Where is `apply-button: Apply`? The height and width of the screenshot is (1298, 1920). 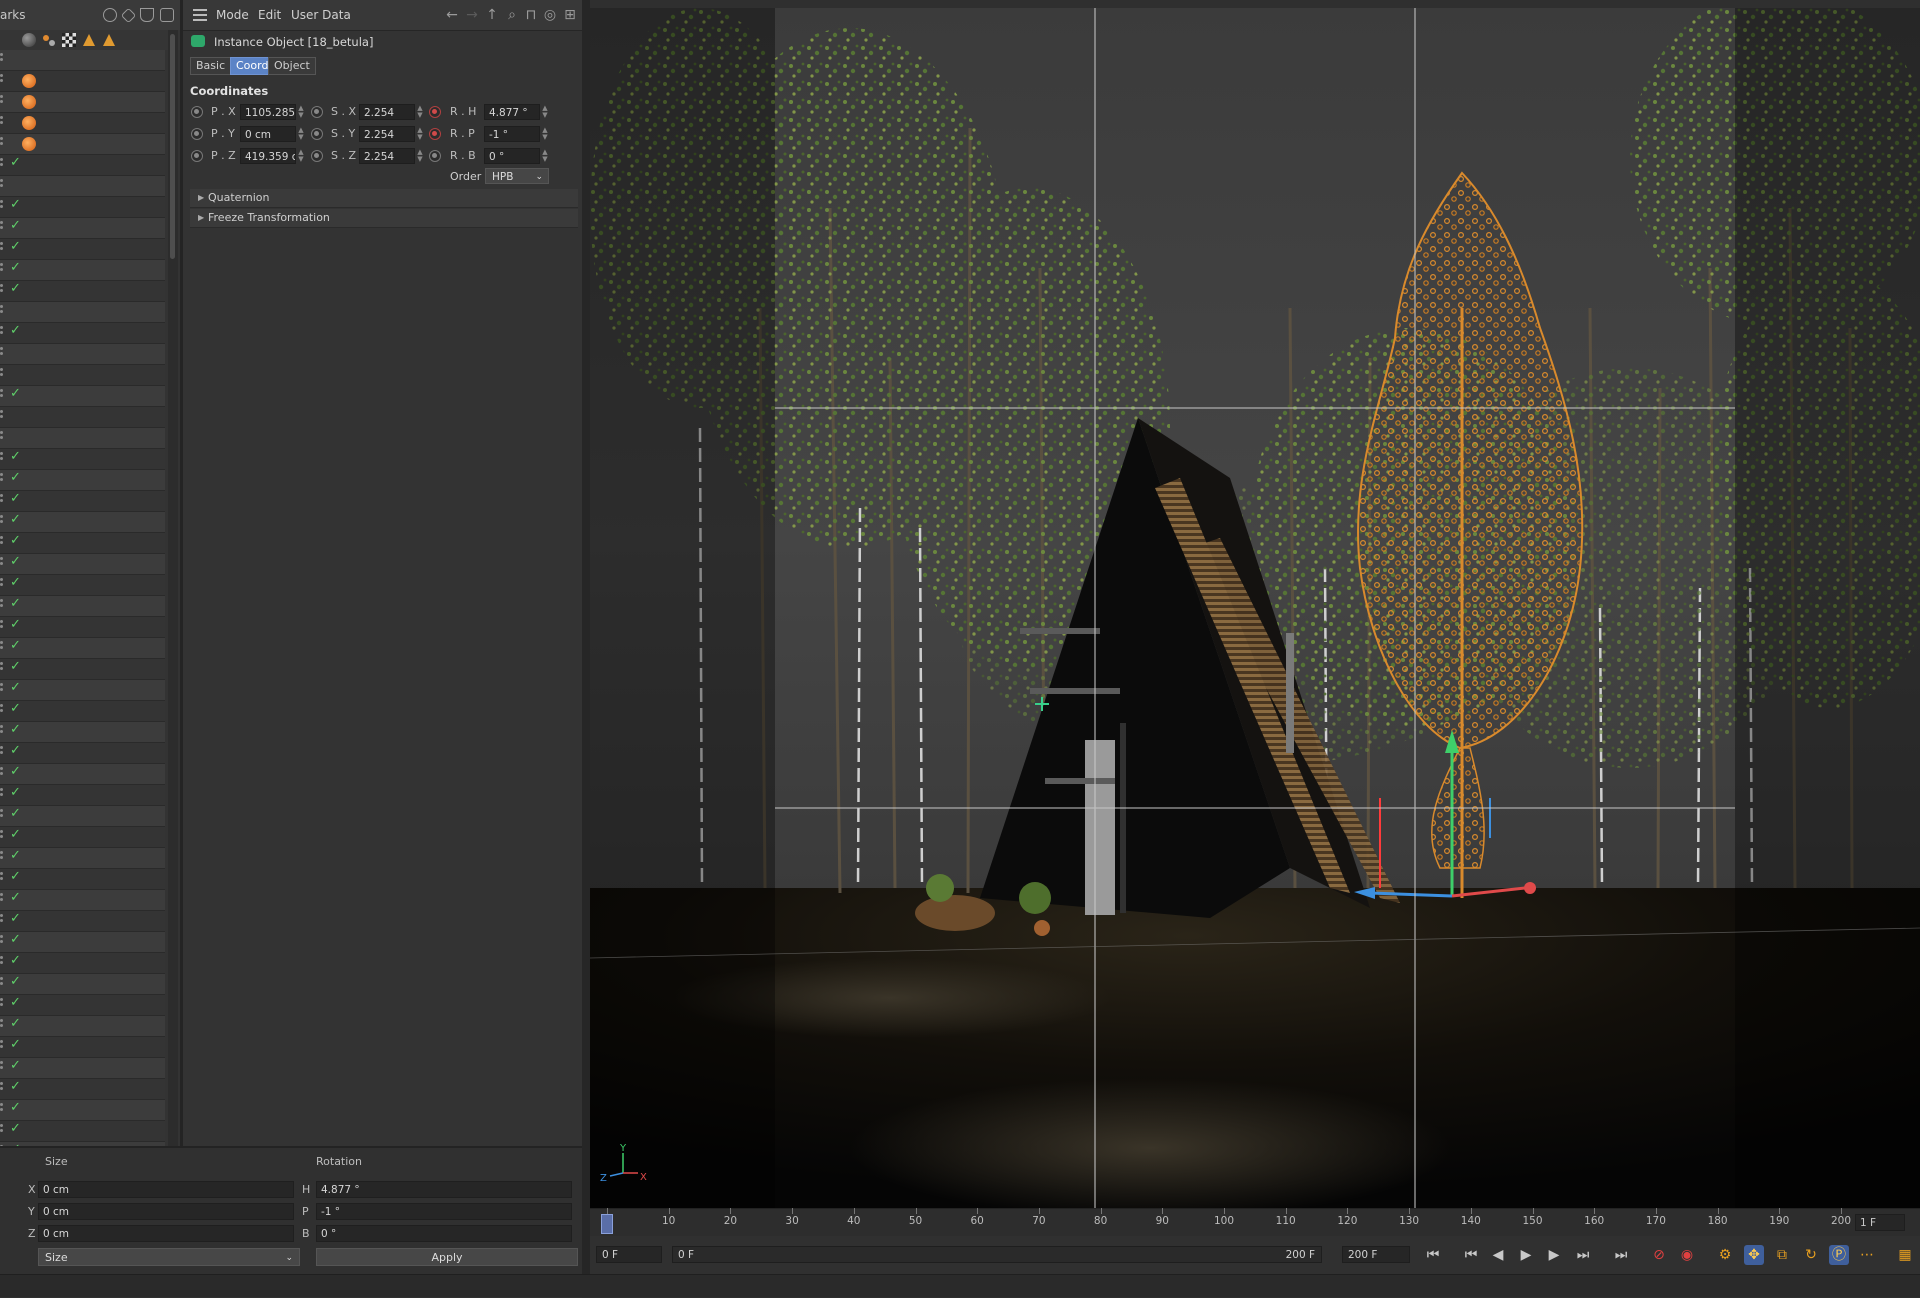 apply-button: Apply is located at coordinates (447, 1257).